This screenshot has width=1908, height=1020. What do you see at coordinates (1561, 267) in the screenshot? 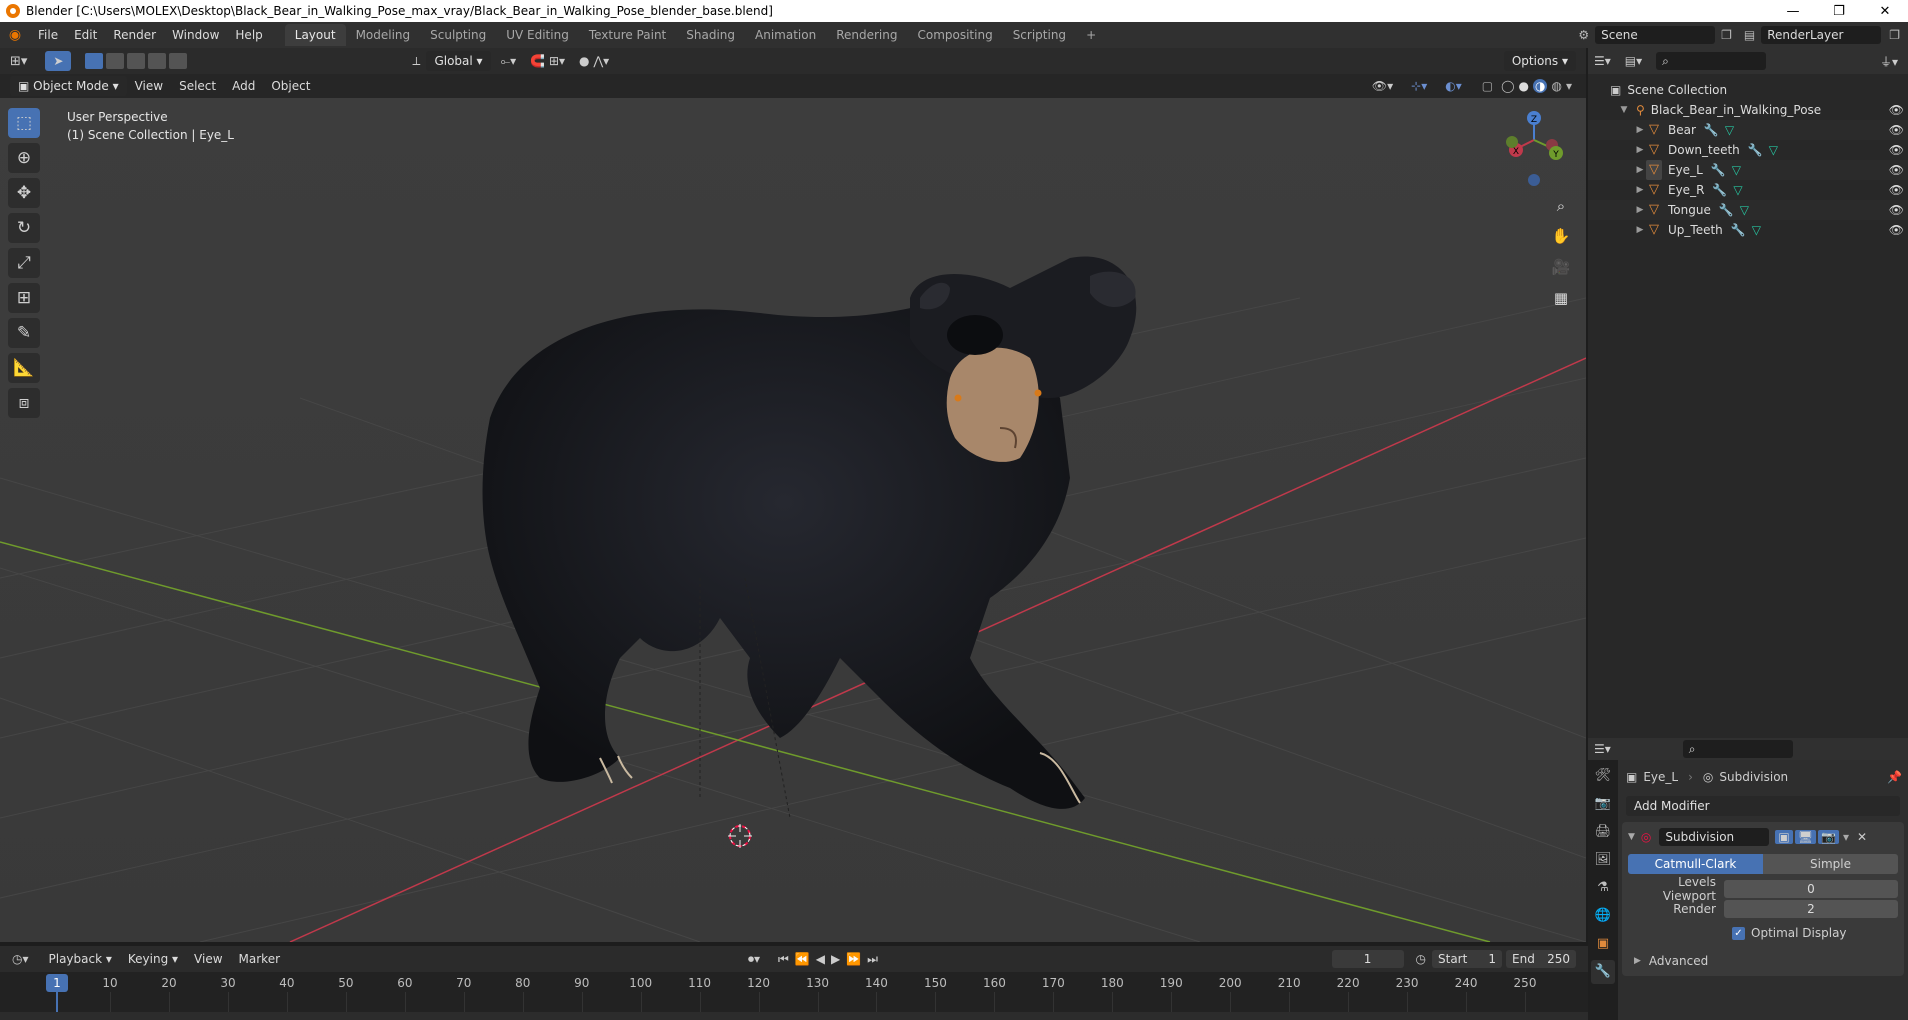
I see `camera-view-icon: 🎥` at bounding box center [1561, 267].